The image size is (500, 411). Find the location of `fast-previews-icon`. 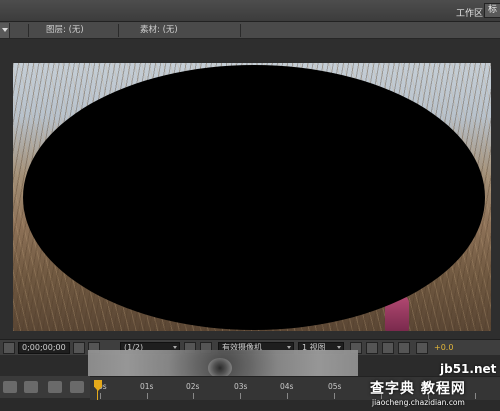

fast-previews-icon is located at coordinates (372, 348).